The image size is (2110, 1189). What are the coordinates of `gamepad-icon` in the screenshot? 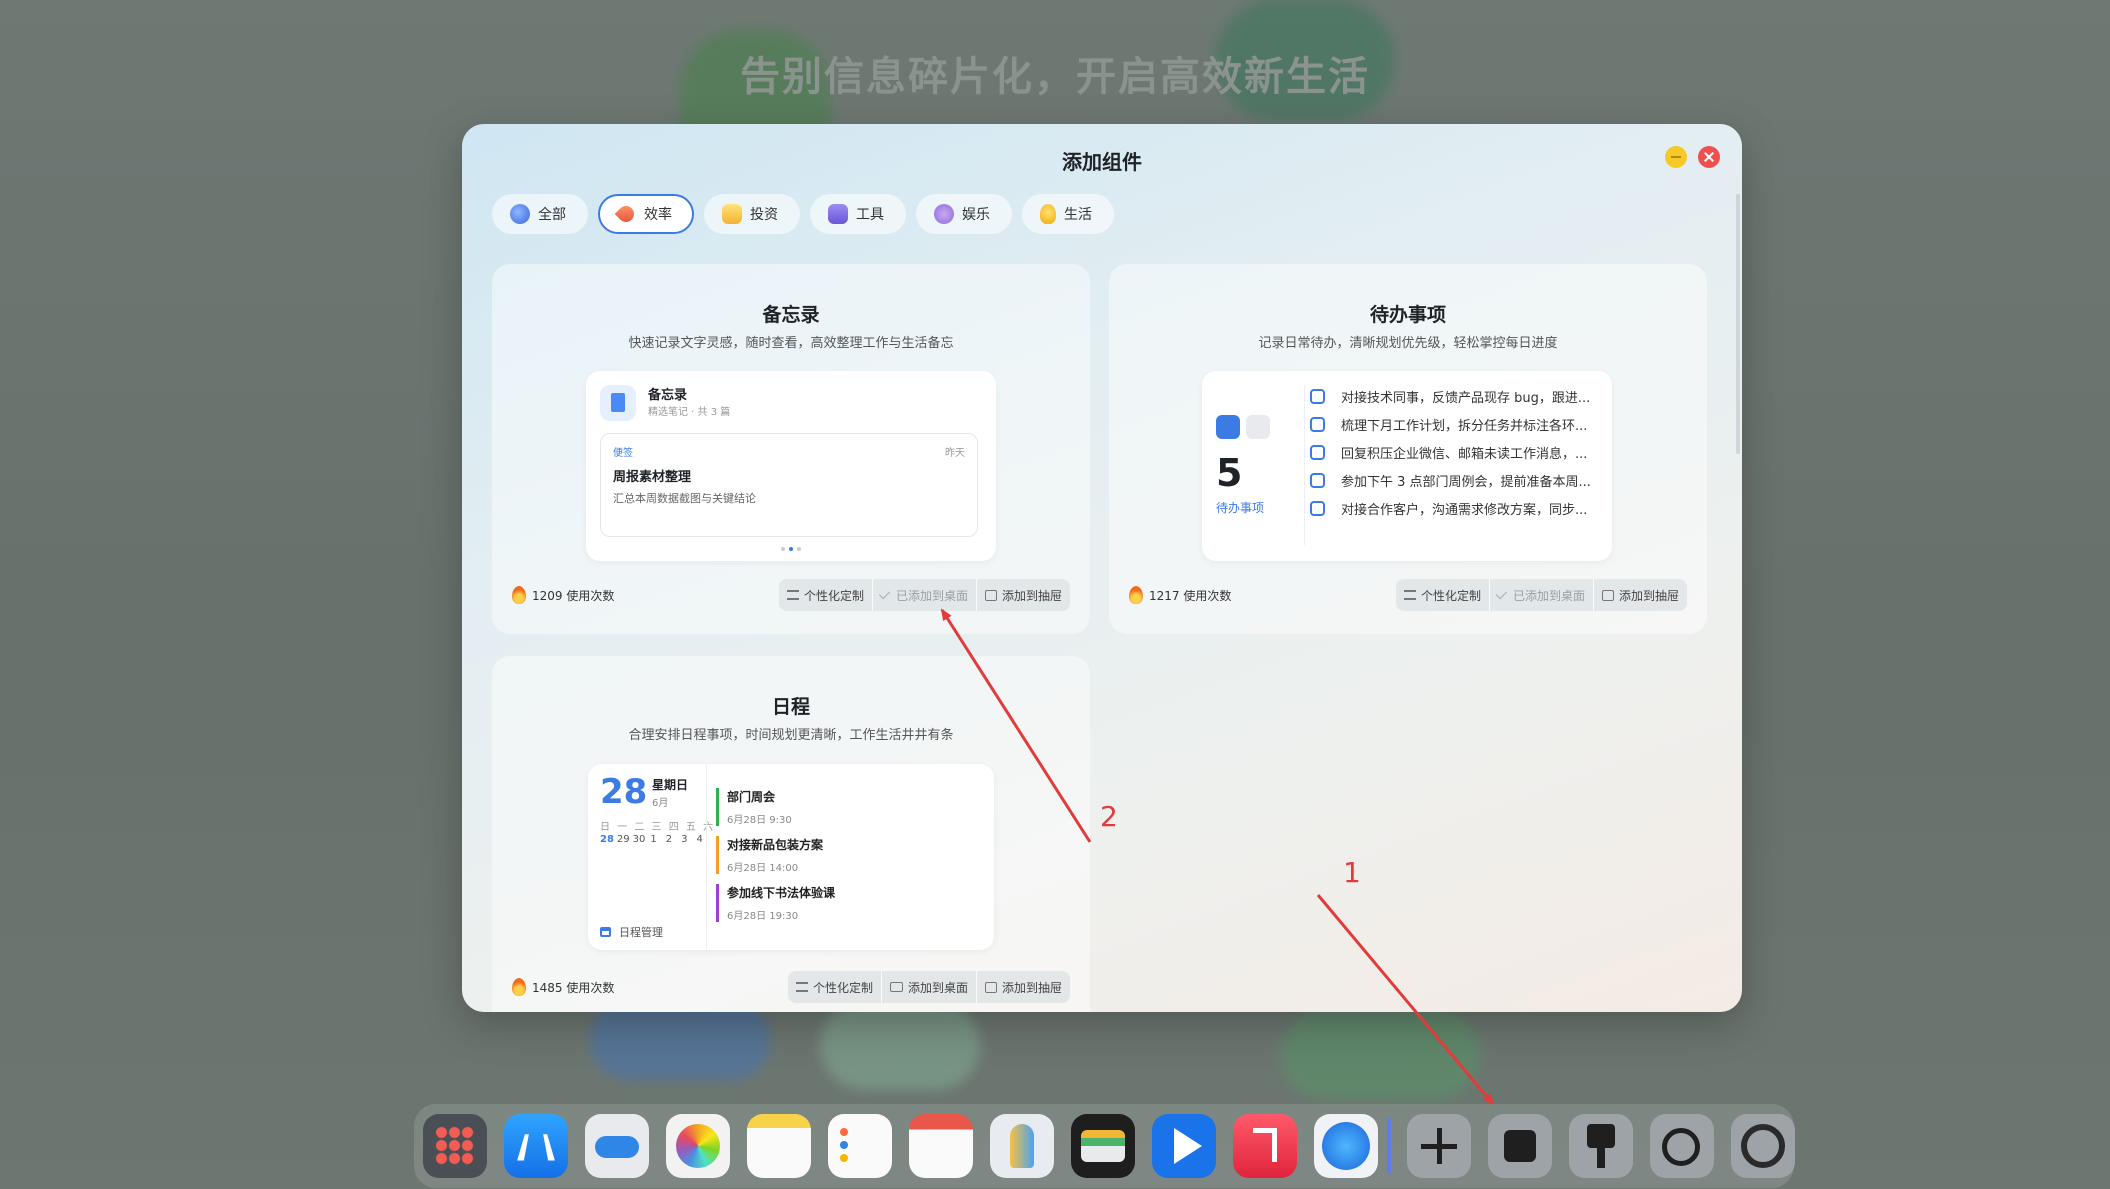 It's located at (944, 214).